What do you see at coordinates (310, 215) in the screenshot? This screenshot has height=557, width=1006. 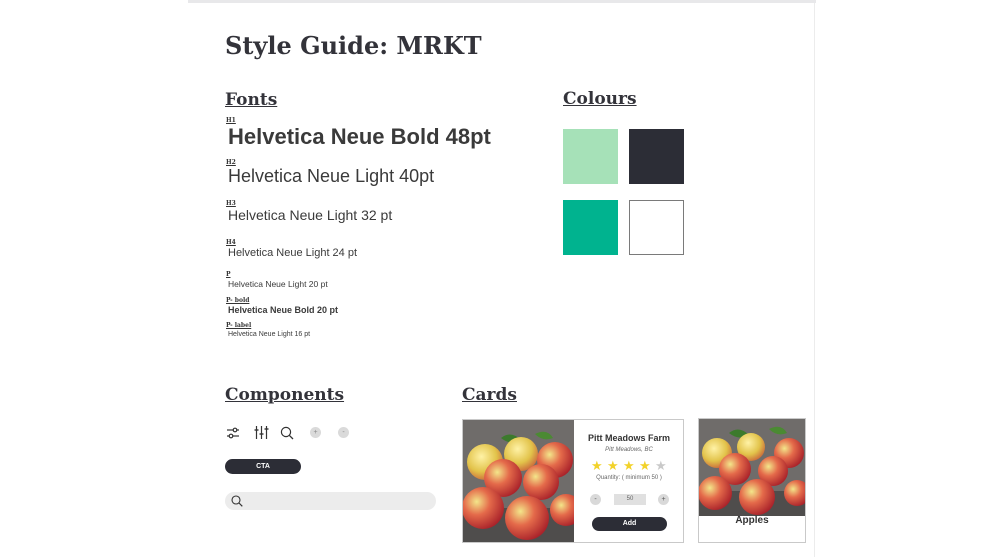 I see `font-sample-h3: Helvetica Neue Light 32 pt` at bounding box center [310, 215].